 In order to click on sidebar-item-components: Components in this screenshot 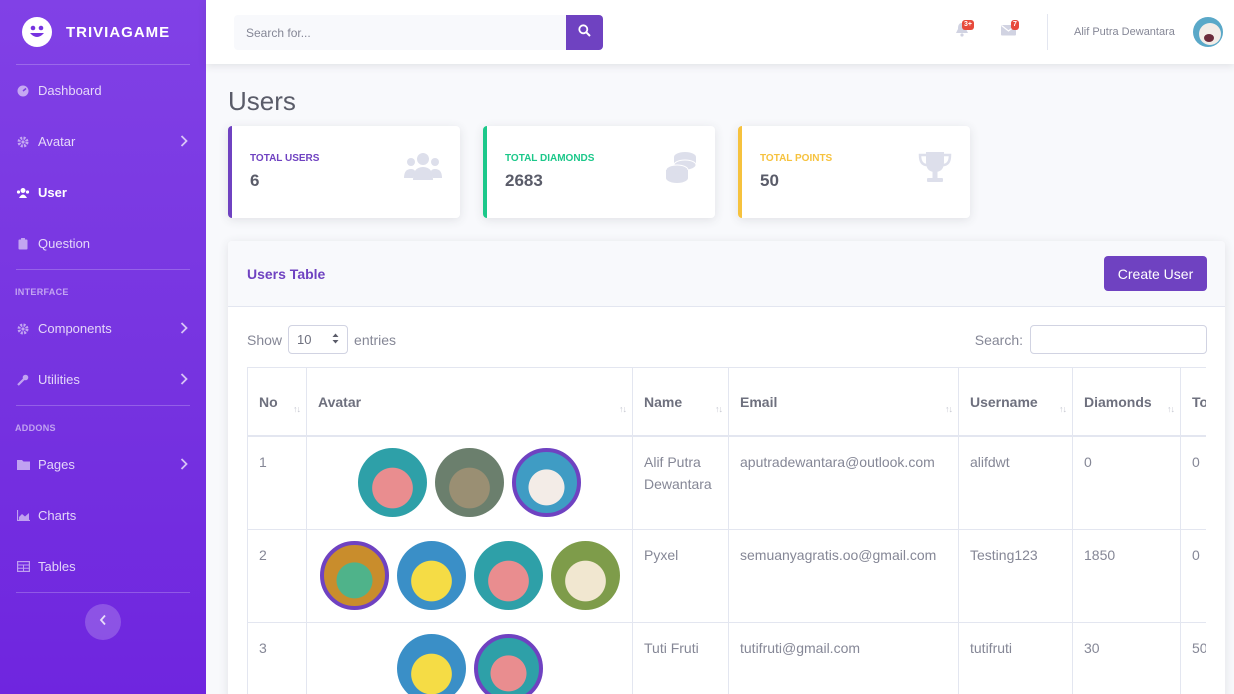, I will do `click(103, 328)`.